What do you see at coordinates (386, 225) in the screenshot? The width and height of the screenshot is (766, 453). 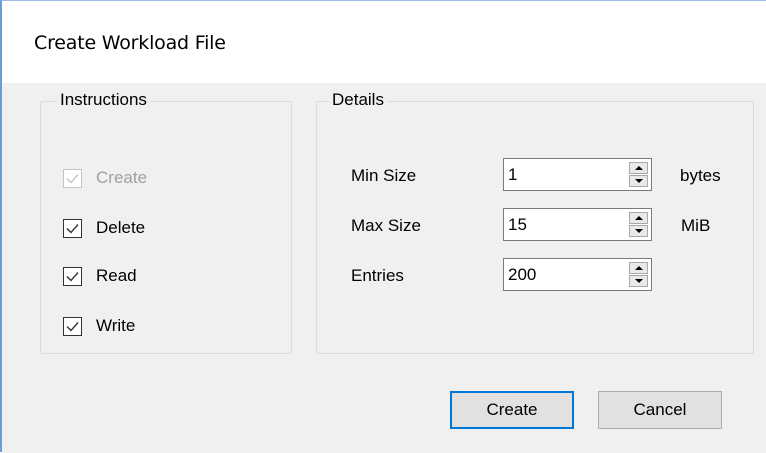 I see `max-size-label: Max Size` at bounding box center [386, 225].